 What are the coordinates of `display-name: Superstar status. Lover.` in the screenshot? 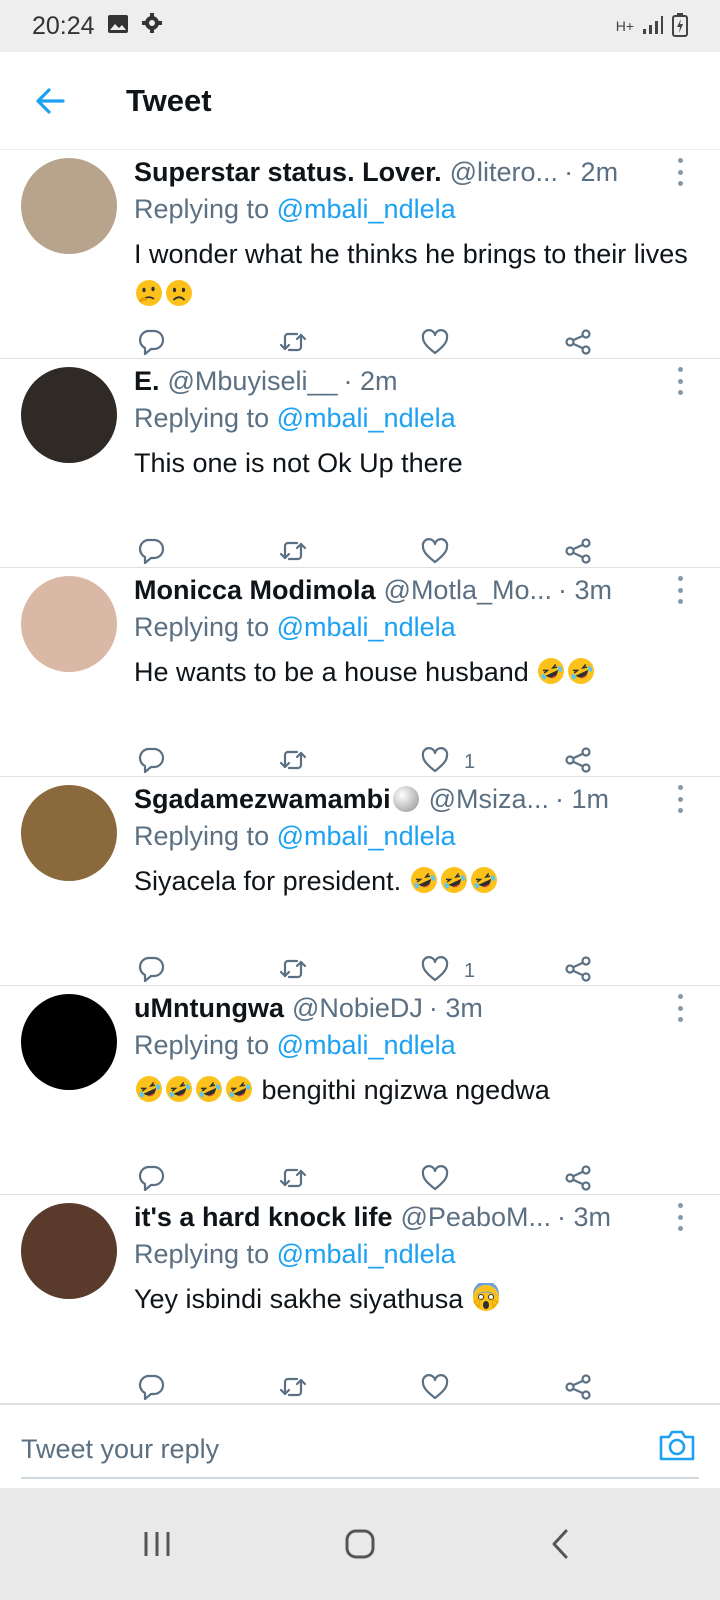 It's located at (288, 172).